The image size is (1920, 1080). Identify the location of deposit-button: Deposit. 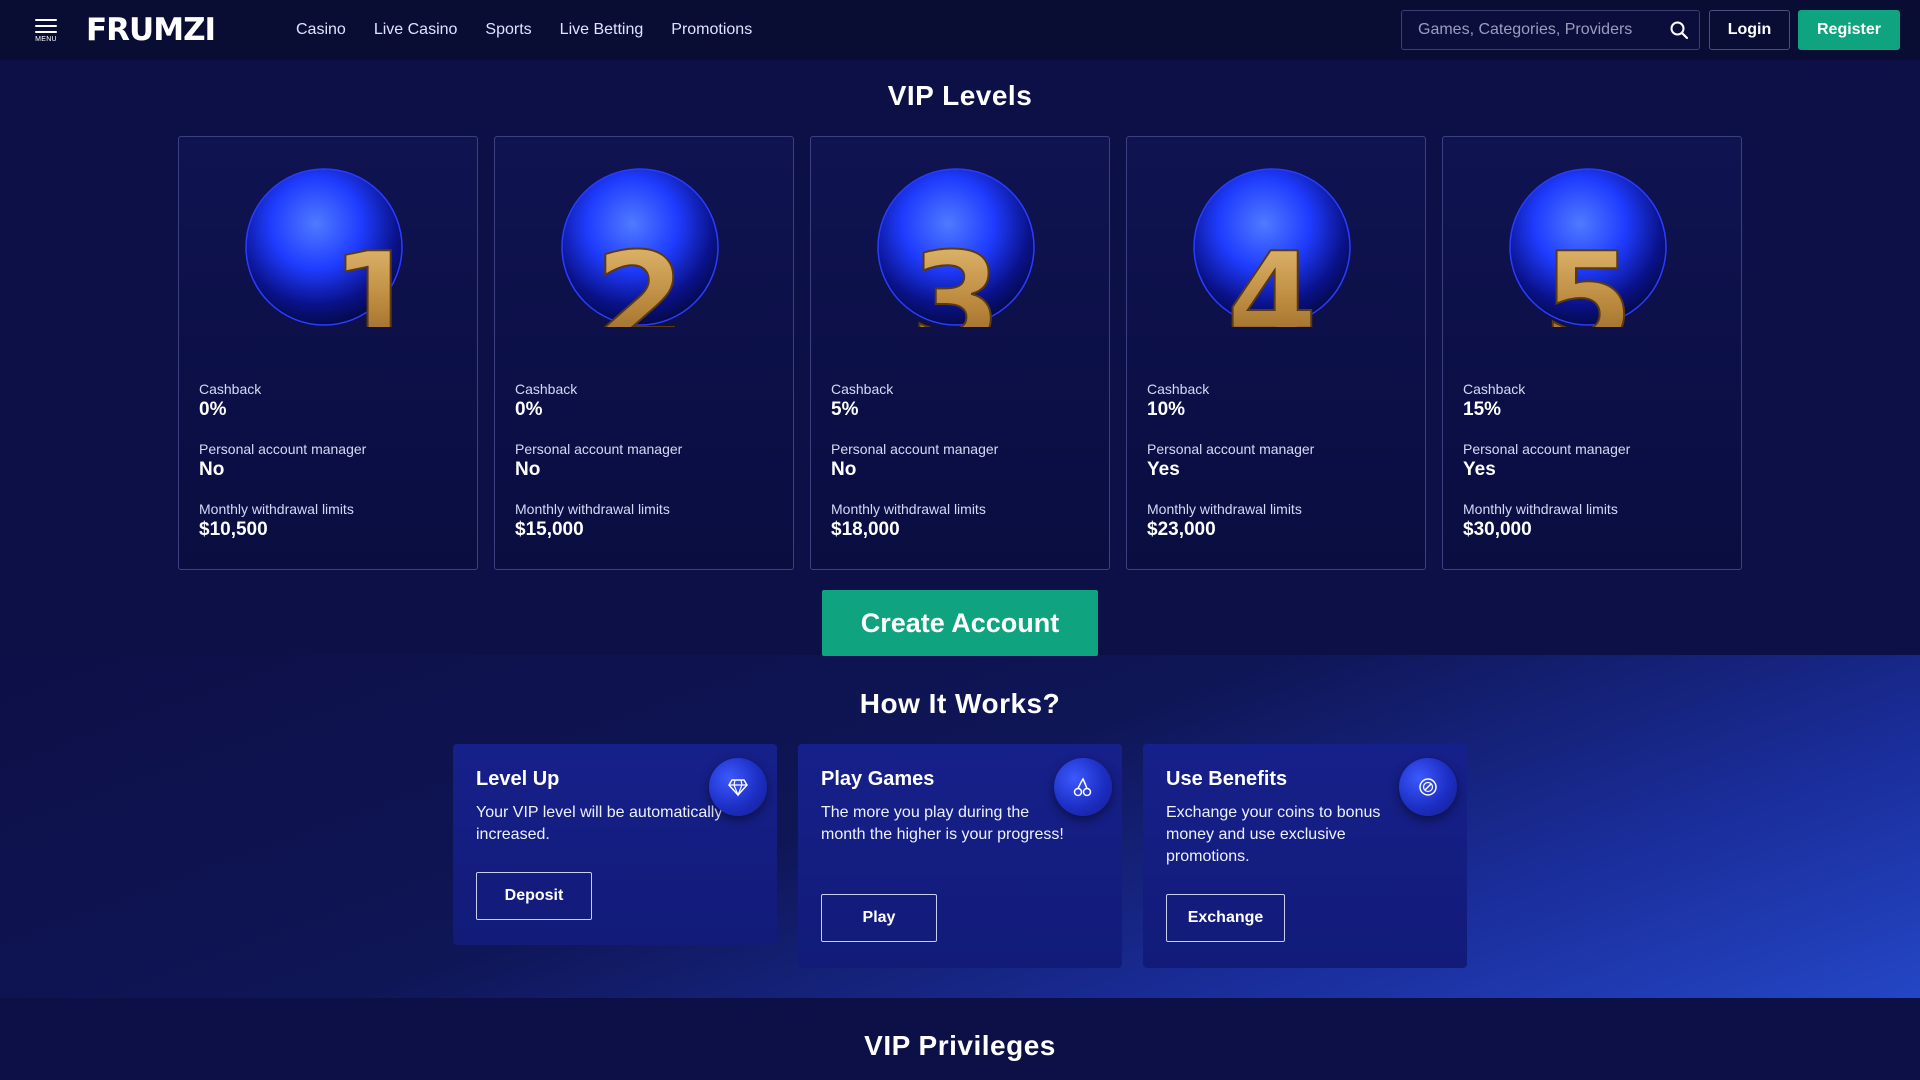
(534, 896).